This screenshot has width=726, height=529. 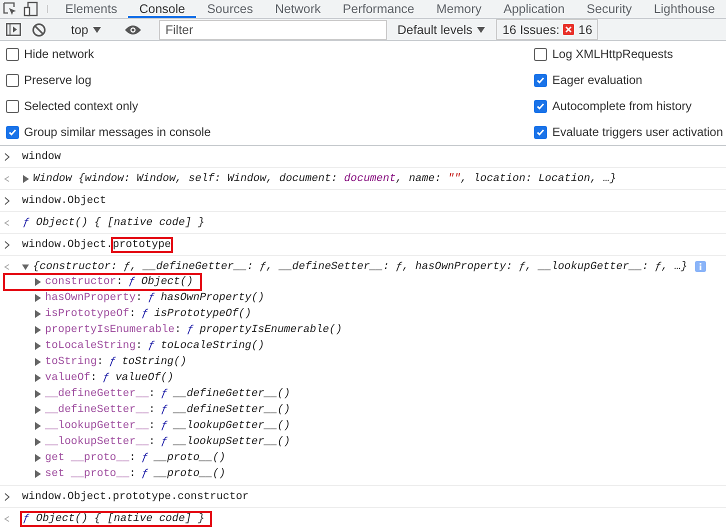 I want to click on property-value: propertyIsEnumerable(), so click(x=271, y=330).